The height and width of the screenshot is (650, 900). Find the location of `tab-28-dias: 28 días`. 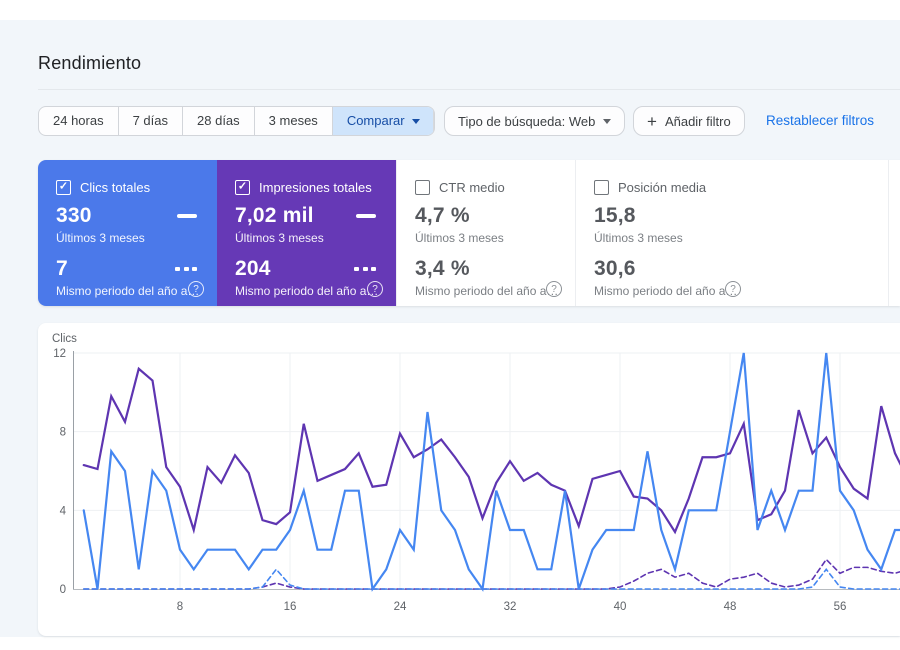

tab-28-dias: 28 días is located at coordinates (218, 121).